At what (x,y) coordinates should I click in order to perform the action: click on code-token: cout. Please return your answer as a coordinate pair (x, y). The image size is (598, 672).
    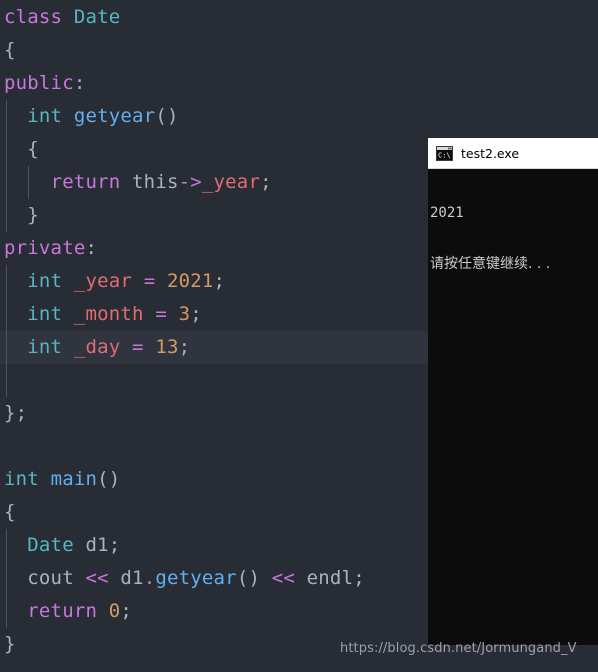
    Looking at the image, I should click on (50, 578).